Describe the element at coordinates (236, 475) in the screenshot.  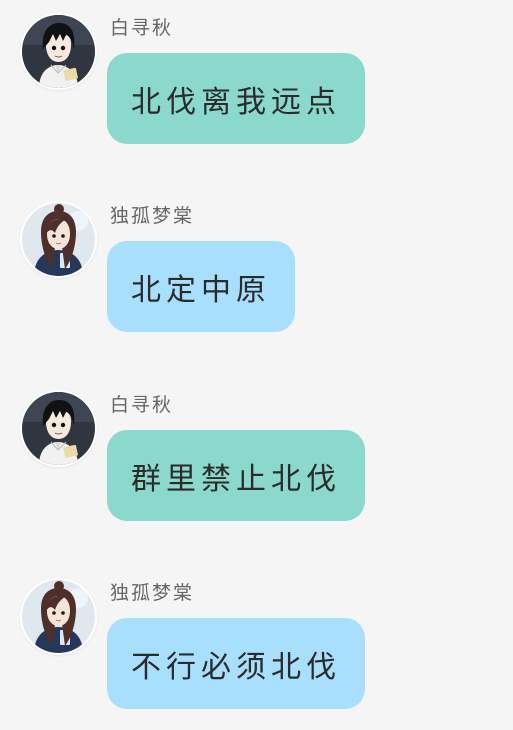
I see `message-bubble: 群里禁止北伐` at that location.